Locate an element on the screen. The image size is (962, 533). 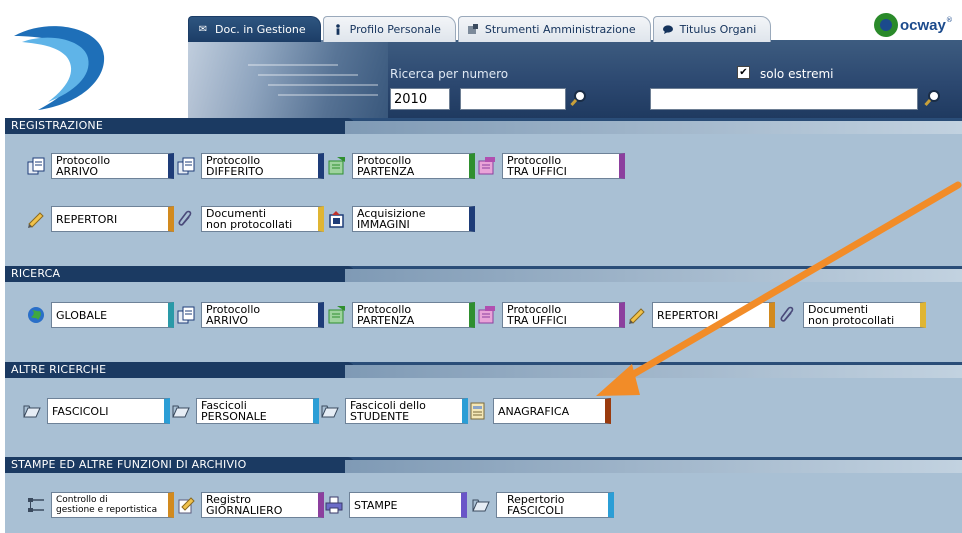
tab-profilo-personale: Profilo Personale is located at coordinates (389, 29).